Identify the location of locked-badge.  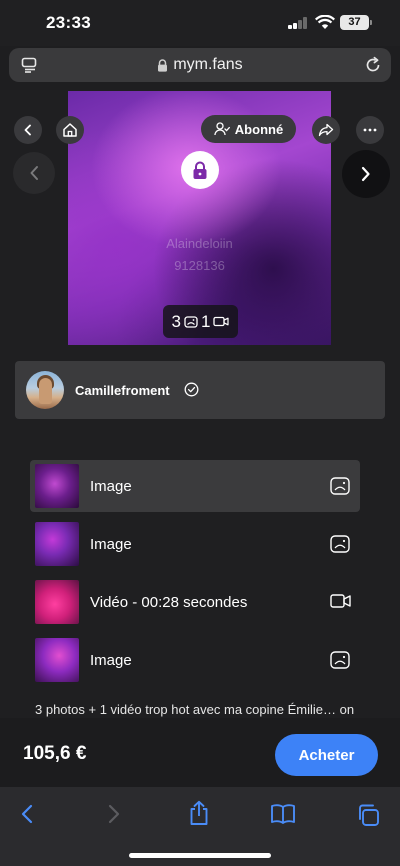
(200, 170).